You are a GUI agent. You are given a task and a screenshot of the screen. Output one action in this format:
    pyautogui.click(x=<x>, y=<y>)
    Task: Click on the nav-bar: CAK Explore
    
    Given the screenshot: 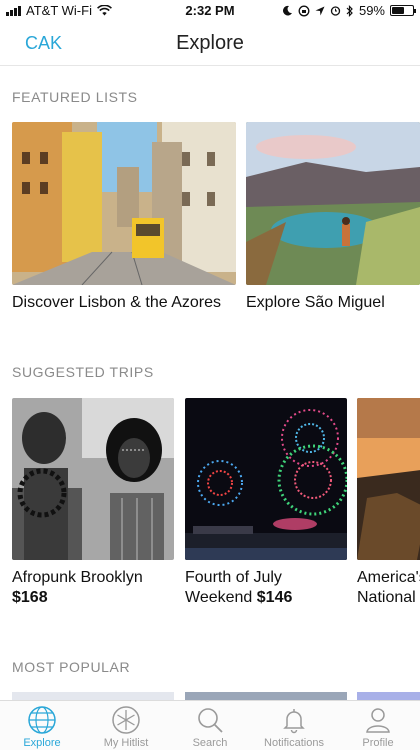 What is the action you would take?
    pyautogui.click(x=210, y=44)
    